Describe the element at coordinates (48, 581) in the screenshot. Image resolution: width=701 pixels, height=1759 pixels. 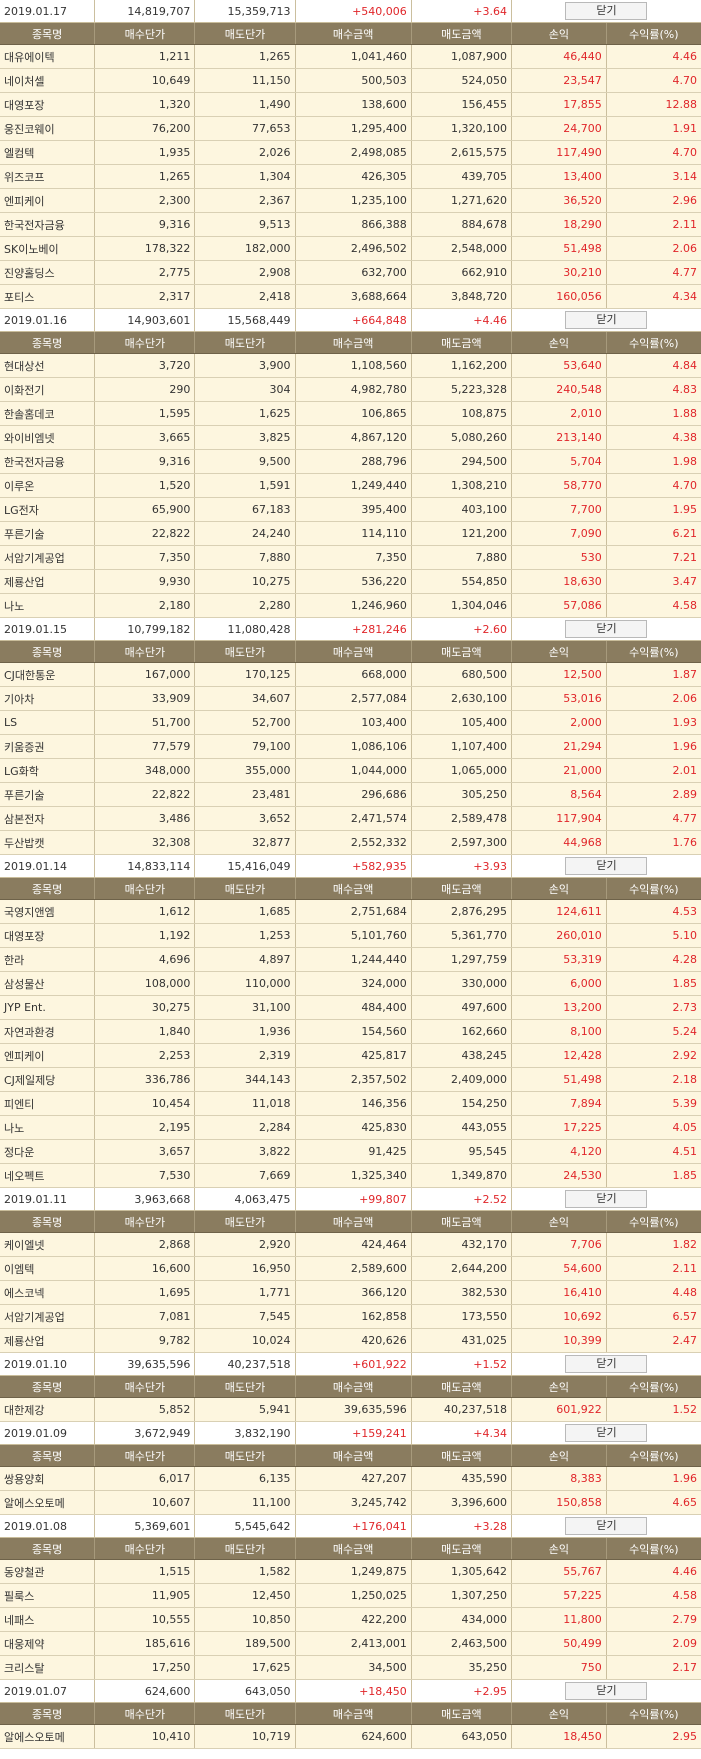
I see `stock-name-cell: 제룡산업` at that location.